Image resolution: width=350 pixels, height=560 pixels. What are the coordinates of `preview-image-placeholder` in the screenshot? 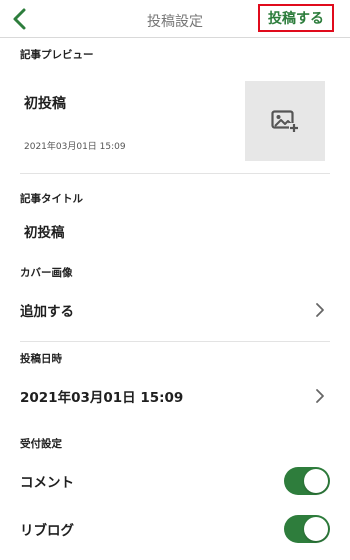 It's located at (285, 121).